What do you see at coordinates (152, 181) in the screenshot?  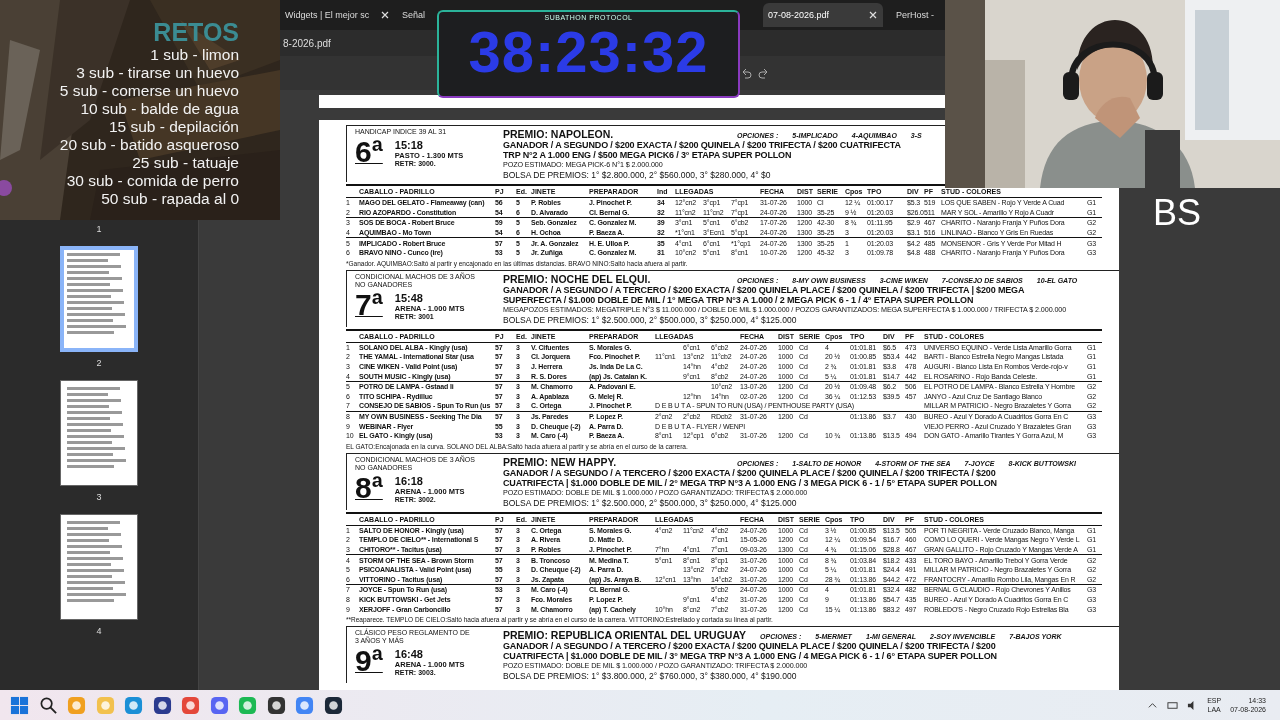 I see `challenge-item: 30 sub - comida de perro` at bounding box center [152, 181].